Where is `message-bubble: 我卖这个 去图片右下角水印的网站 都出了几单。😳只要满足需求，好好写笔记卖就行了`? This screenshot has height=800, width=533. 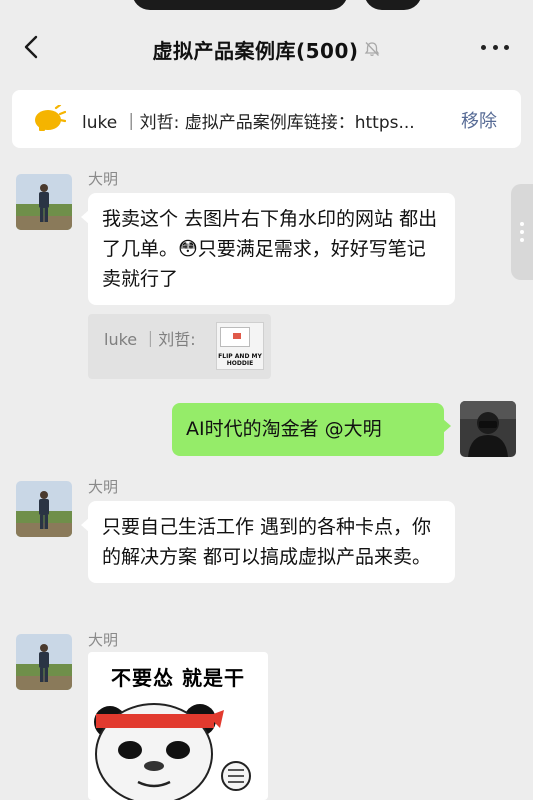 message-bubble: 我卖这个 去图片右下角水印的网站 都出了几单。😳只要满足需求，好好写笔记卖就行了 is located at coordinates (268, 249).